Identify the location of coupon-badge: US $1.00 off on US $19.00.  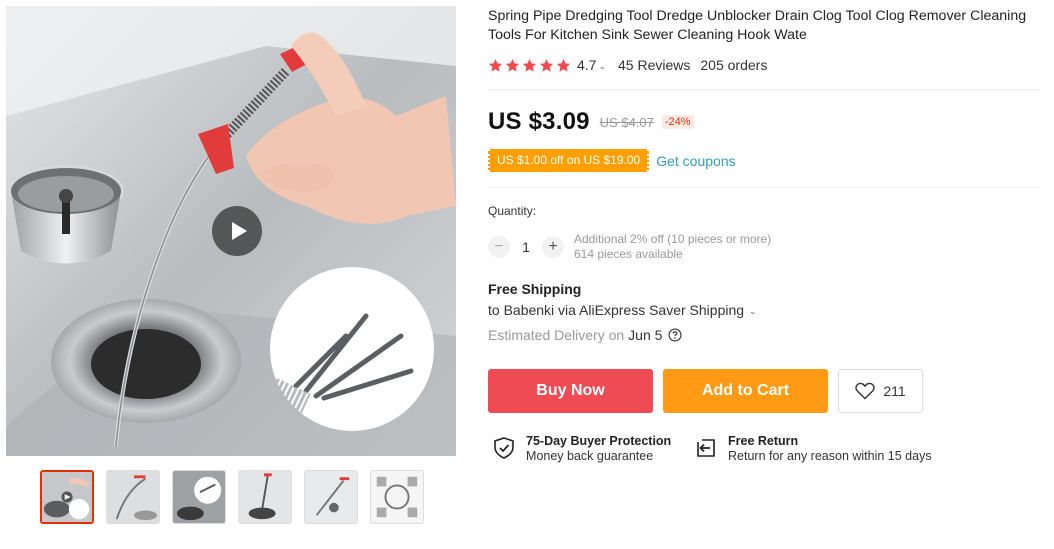
(569, 160).